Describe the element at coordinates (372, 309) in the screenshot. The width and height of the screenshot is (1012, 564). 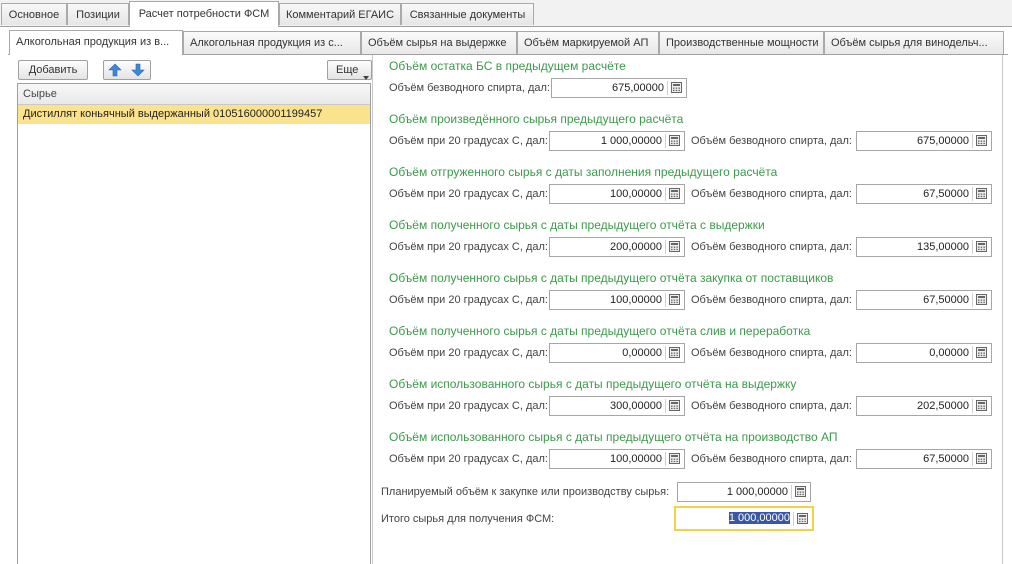
I see `panel-splitter` at that location.